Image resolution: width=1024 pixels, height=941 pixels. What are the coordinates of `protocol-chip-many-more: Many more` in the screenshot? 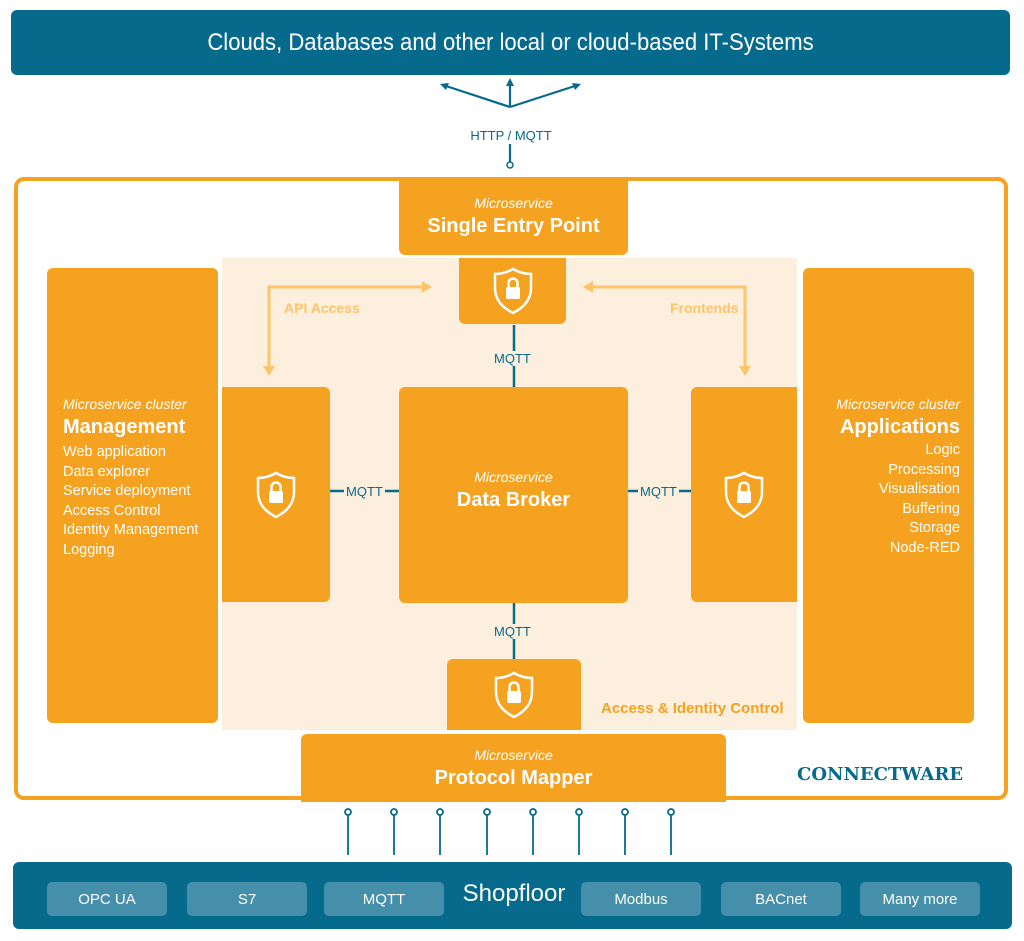 It's located at (920, 899).